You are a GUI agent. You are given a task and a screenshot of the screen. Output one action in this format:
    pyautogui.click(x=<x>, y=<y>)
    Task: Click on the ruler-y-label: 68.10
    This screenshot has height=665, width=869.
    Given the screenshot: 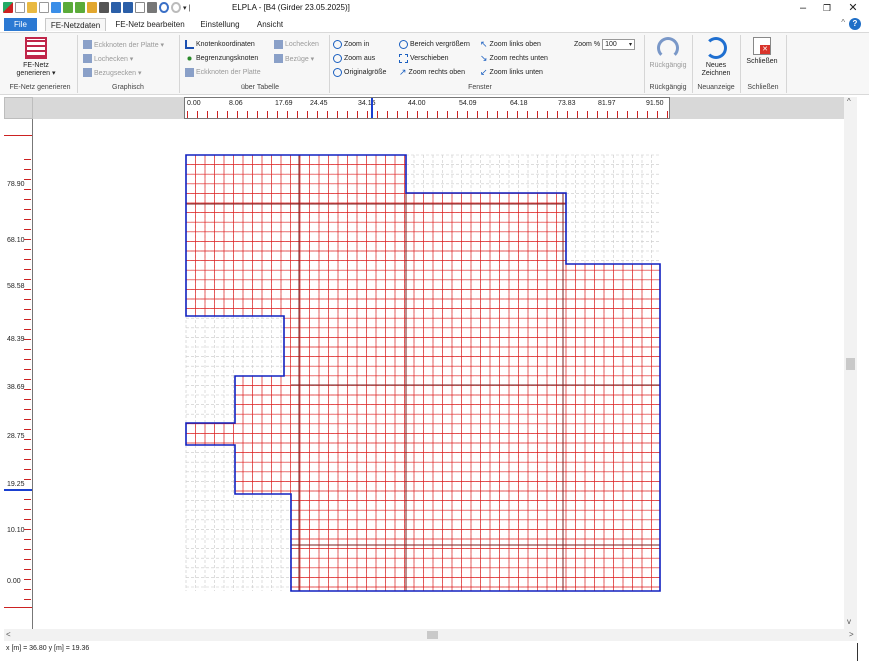 What is the action you would take?
    pyautogui.click(x=16, y=240)
    